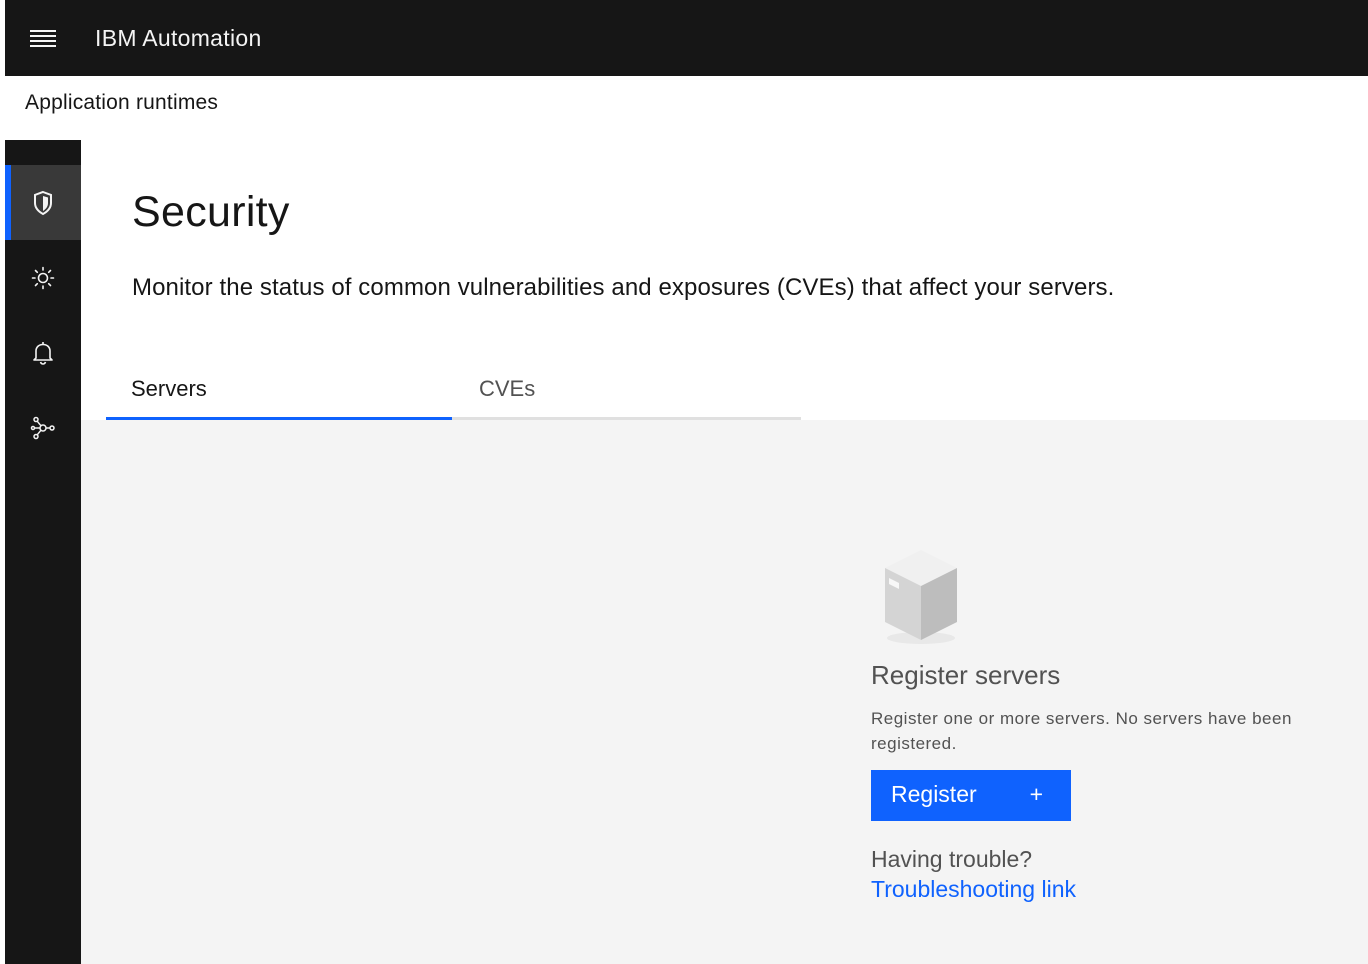 The height and width of the screenshot is (964, 1368). I want to click on sidebar-item-topology, so click(43, 427).